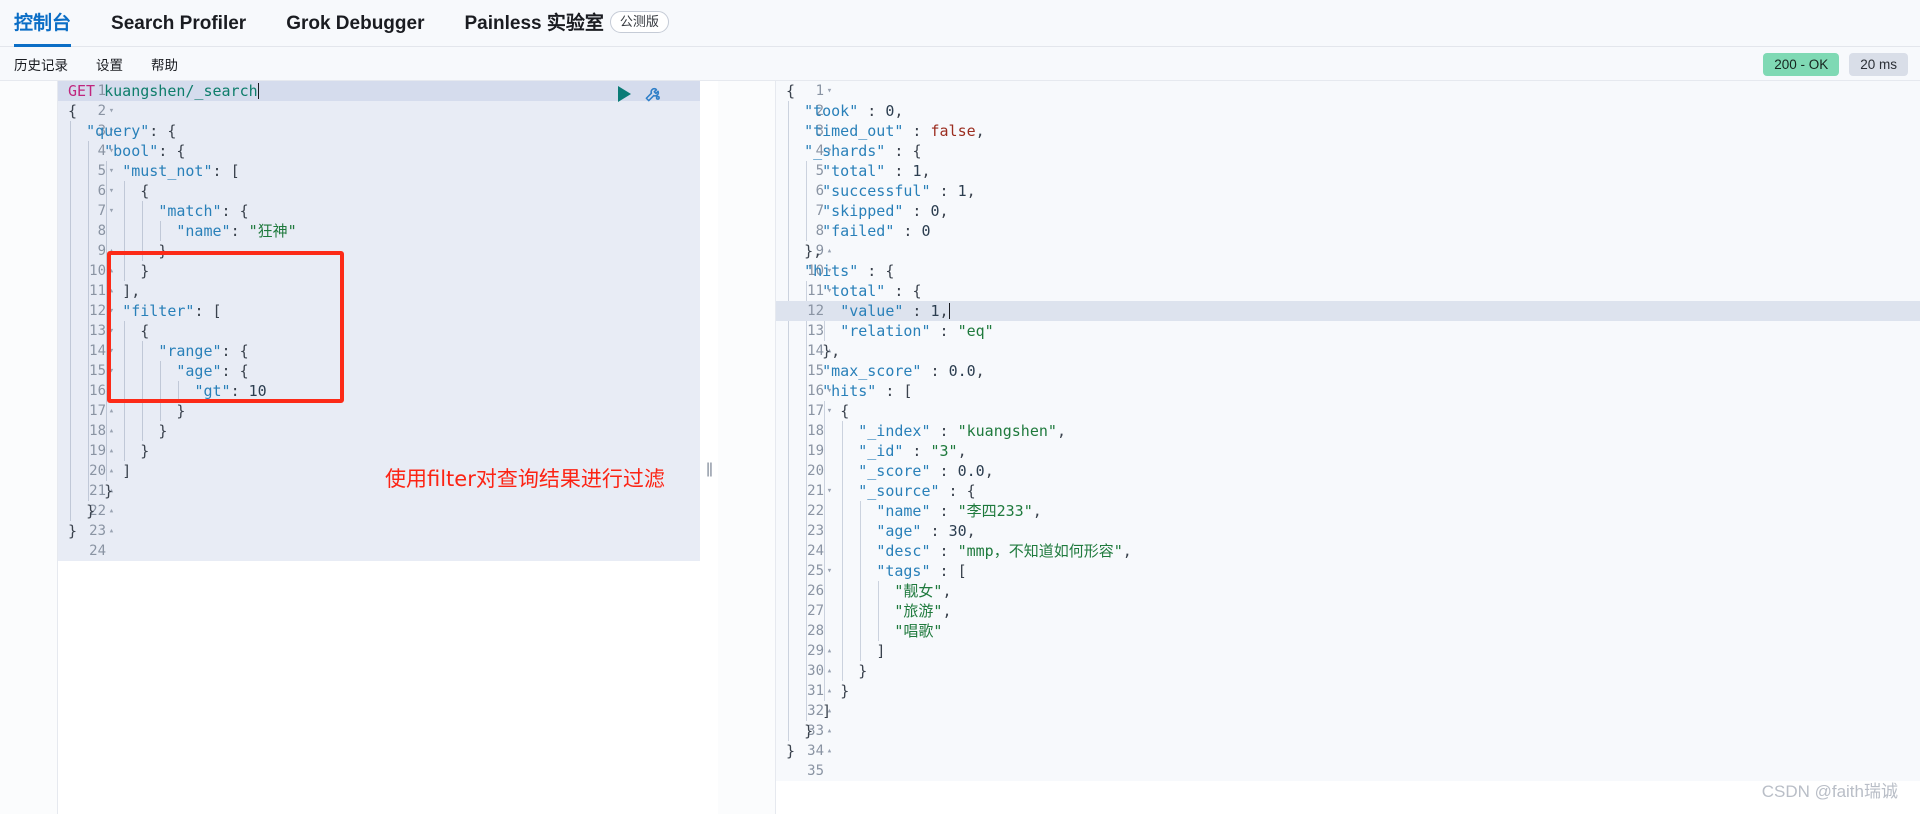  What do you see at coordinates (131, 131) in the screenshot?
I see `code-text: "query": {` at bounding box center [131, 131].